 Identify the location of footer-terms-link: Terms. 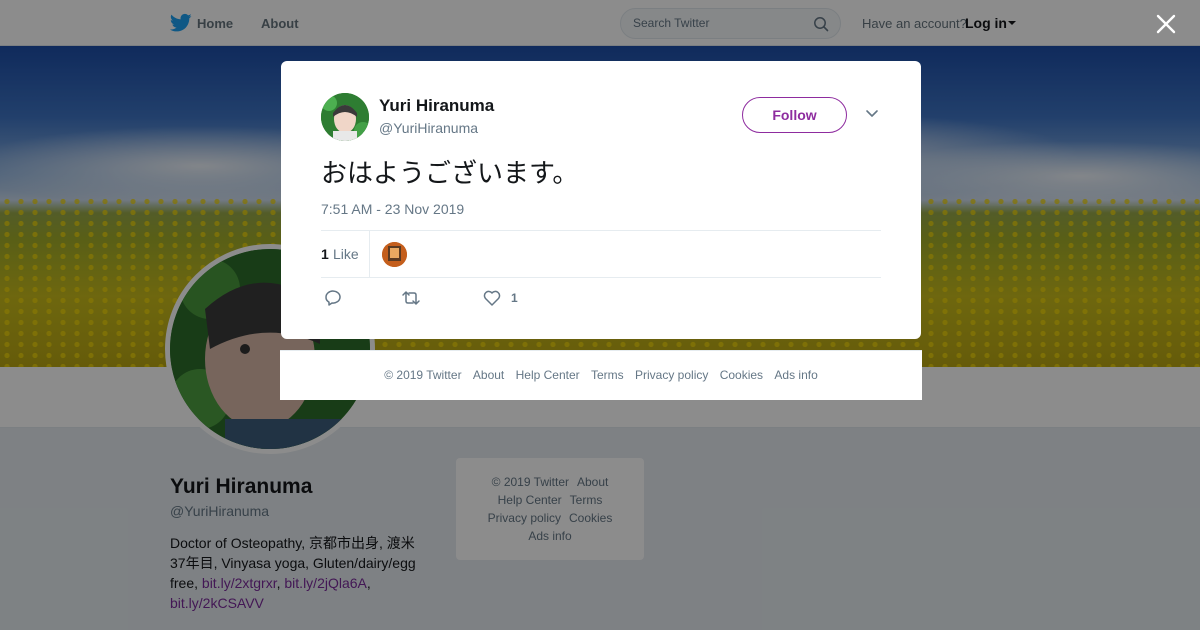
(607, 375).